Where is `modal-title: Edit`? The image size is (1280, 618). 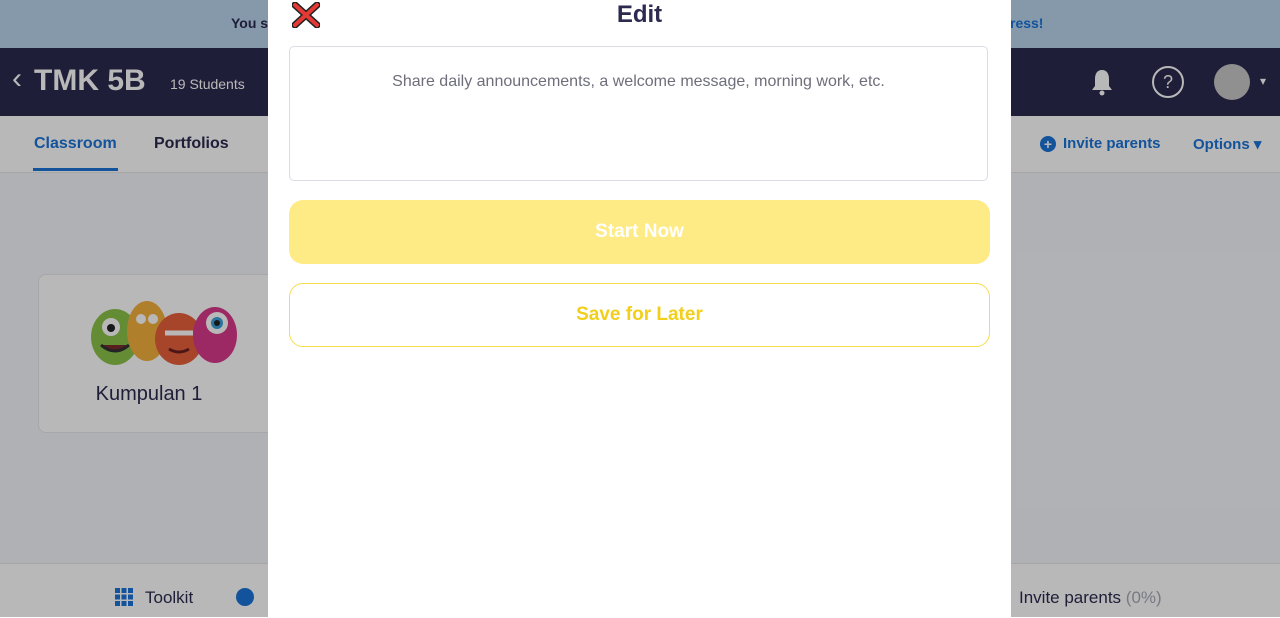
modal-title: Edit is located at coordinates (639, 14).